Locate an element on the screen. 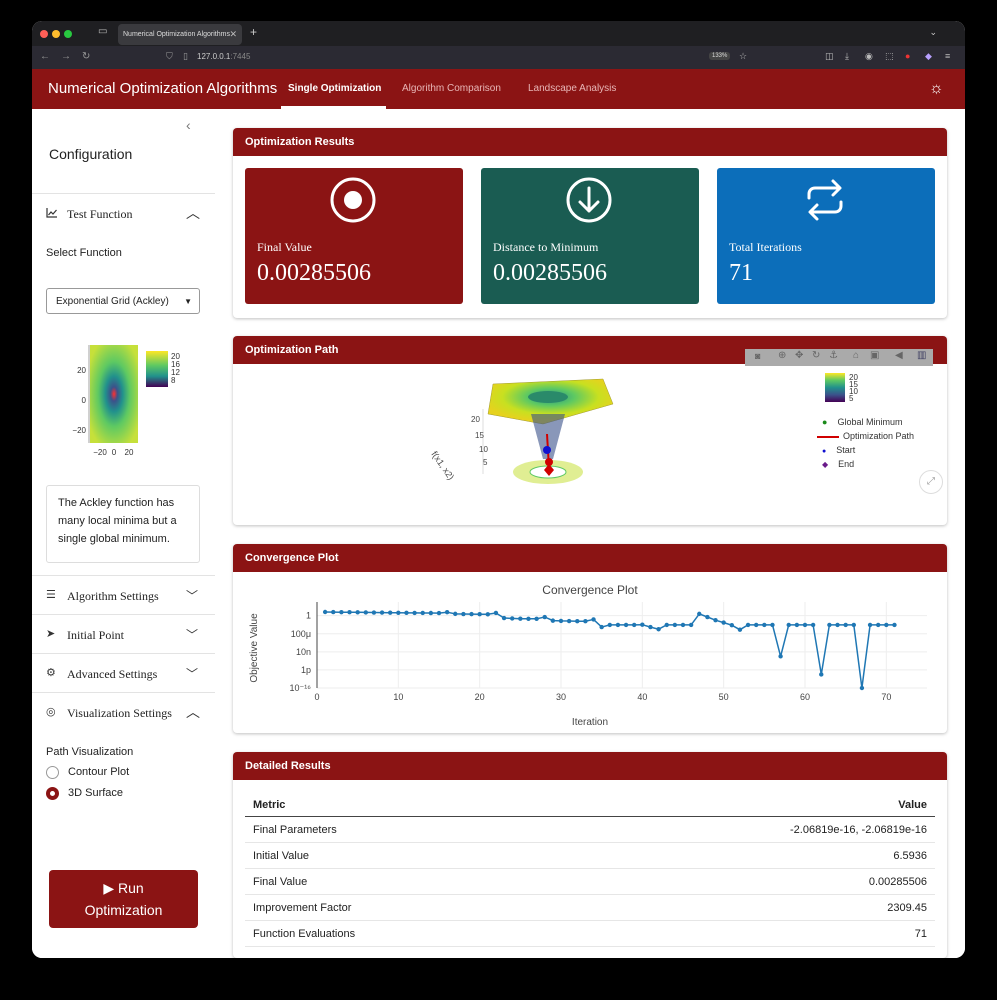  function-select: Exponential Grid (Ackley) ▼ is located at coordinates (123, 301).